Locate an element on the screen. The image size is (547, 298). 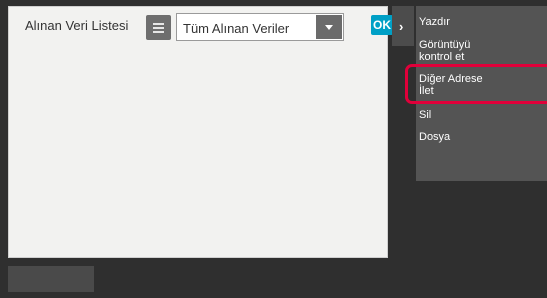
menu-item-print: Yazdır is located at coordinates (434, 22).